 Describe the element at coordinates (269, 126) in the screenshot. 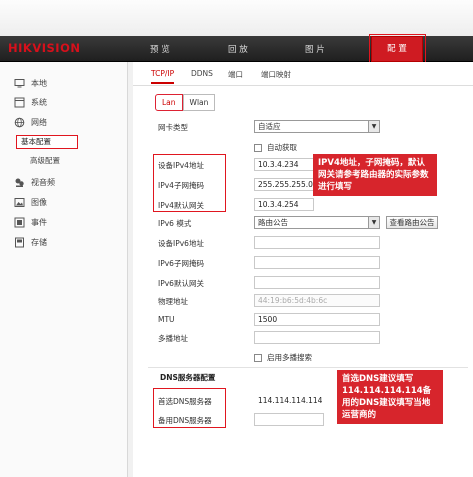

I see `nic-type-value: 自适应` at that location.